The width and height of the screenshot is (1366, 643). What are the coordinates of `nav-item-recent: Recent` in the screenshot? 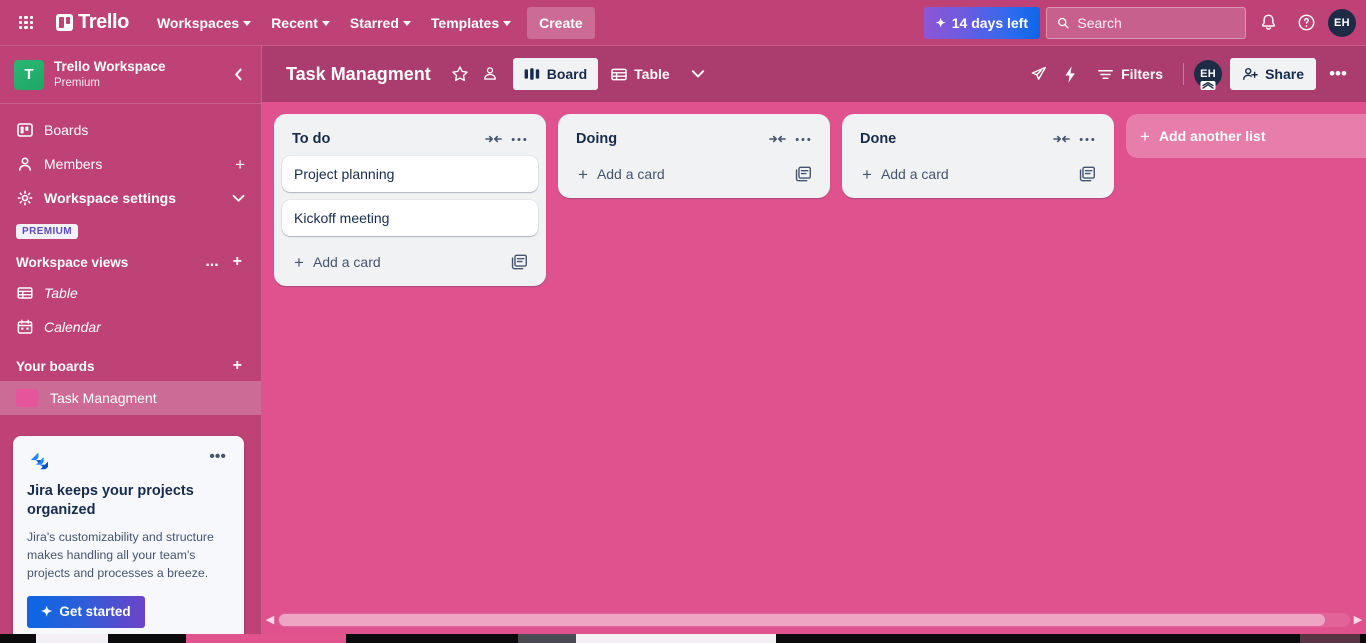 It's located at (300, 23).